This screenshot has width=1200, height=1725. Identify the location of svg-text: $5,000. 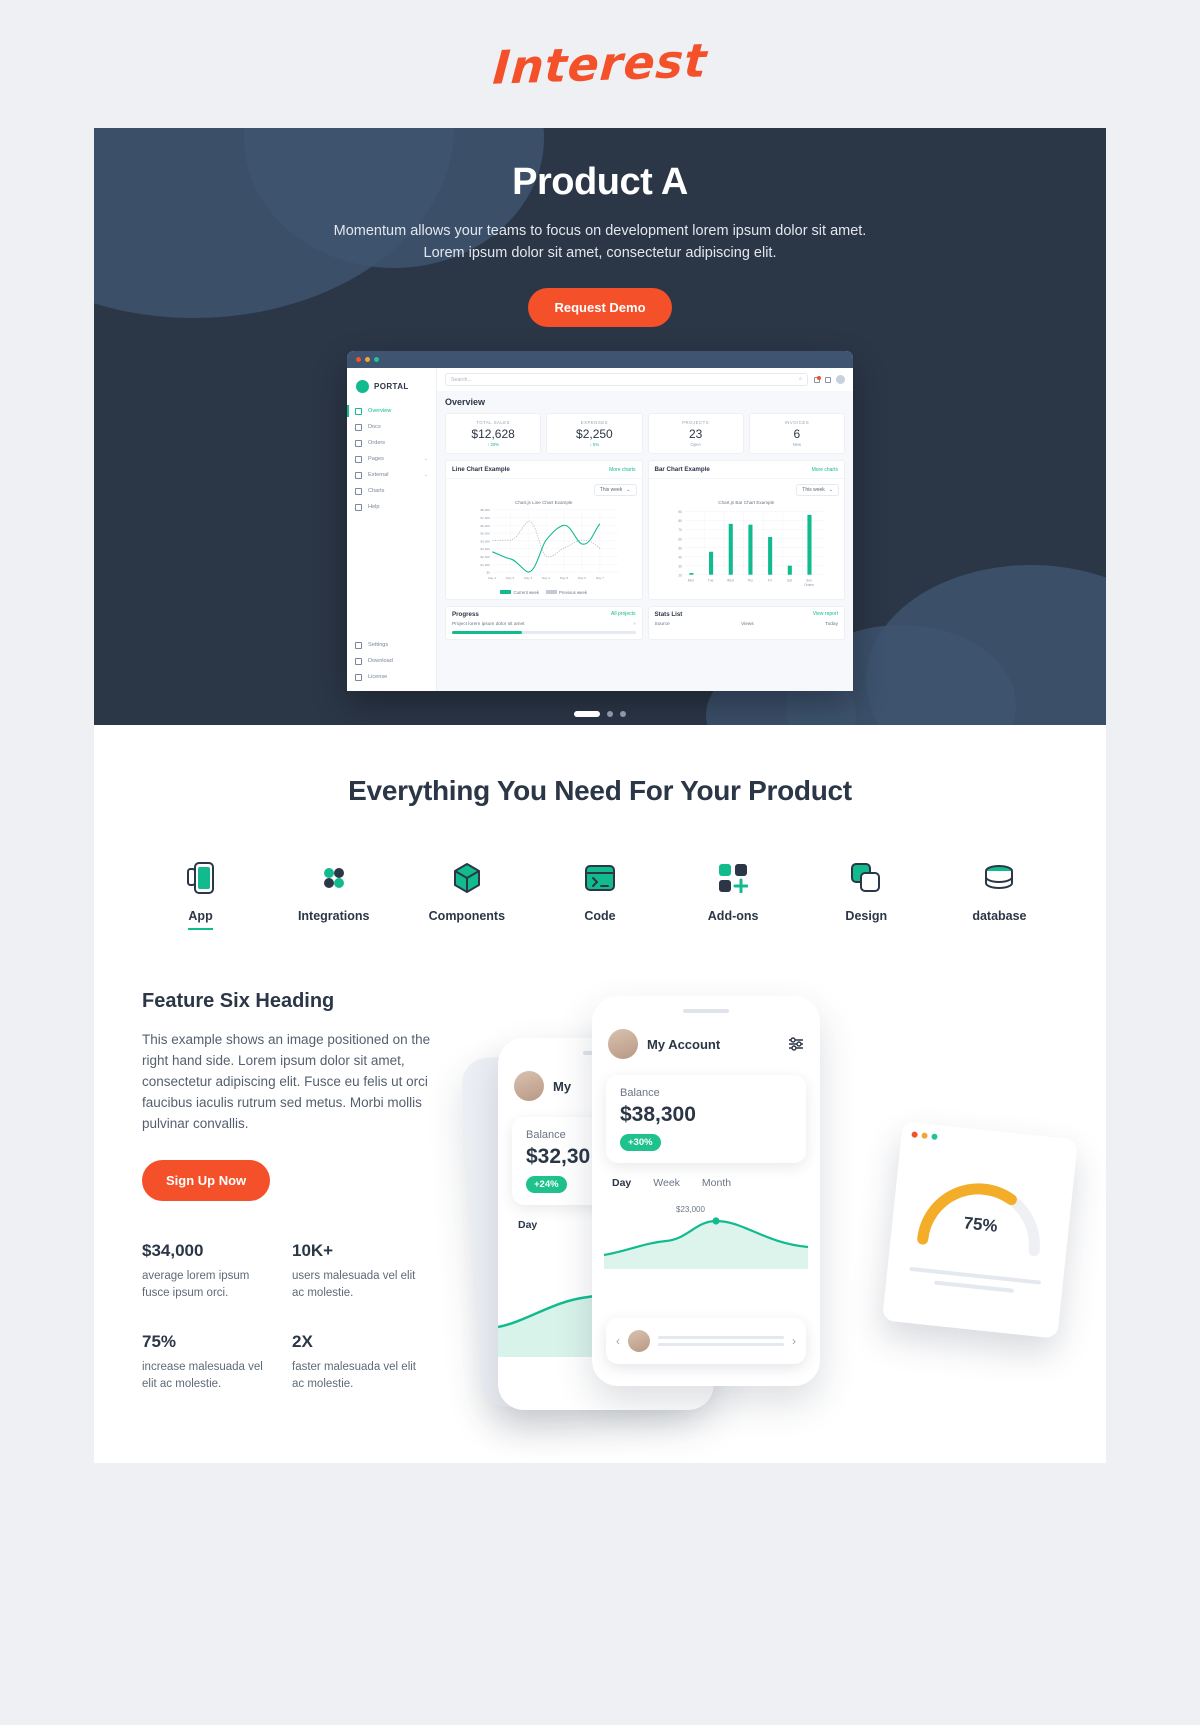
(485, 534).